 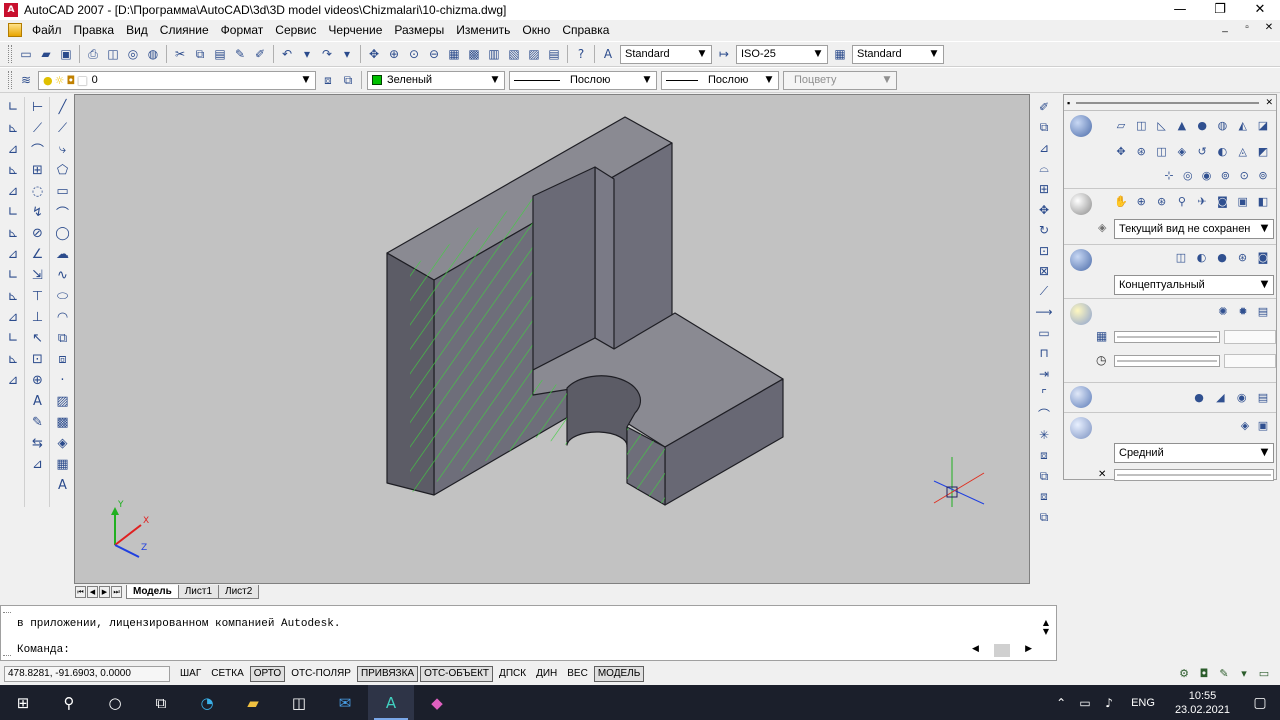 What do you see at coordinates (38, 212) in the screenshot?
I see `dim-jogged-icon: ↯` at bounding box center [38, 212].